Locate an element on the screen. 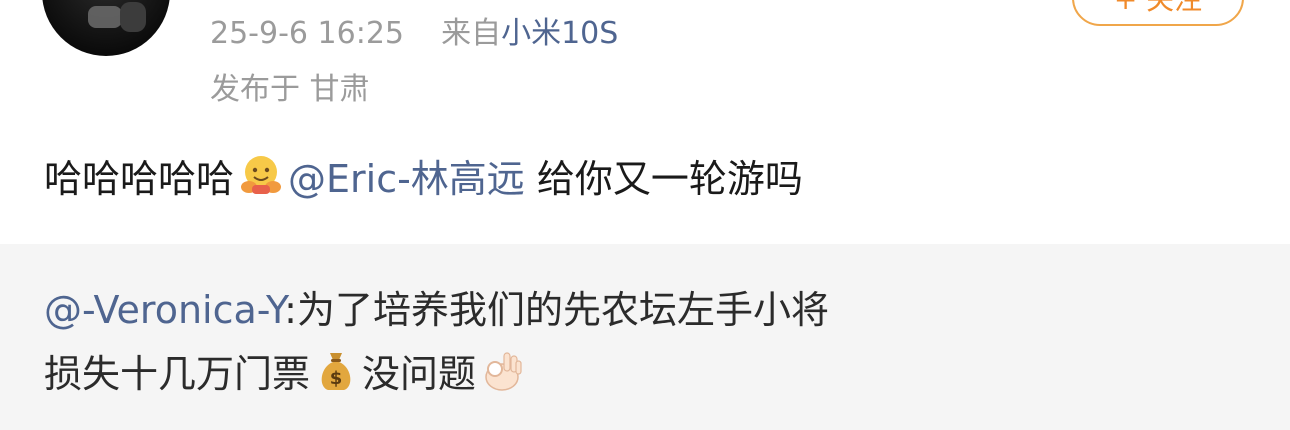 This screenshot has height=430, width=1290. repost-line-2-text-b: 没问题 is located at coordinates (419, 374).